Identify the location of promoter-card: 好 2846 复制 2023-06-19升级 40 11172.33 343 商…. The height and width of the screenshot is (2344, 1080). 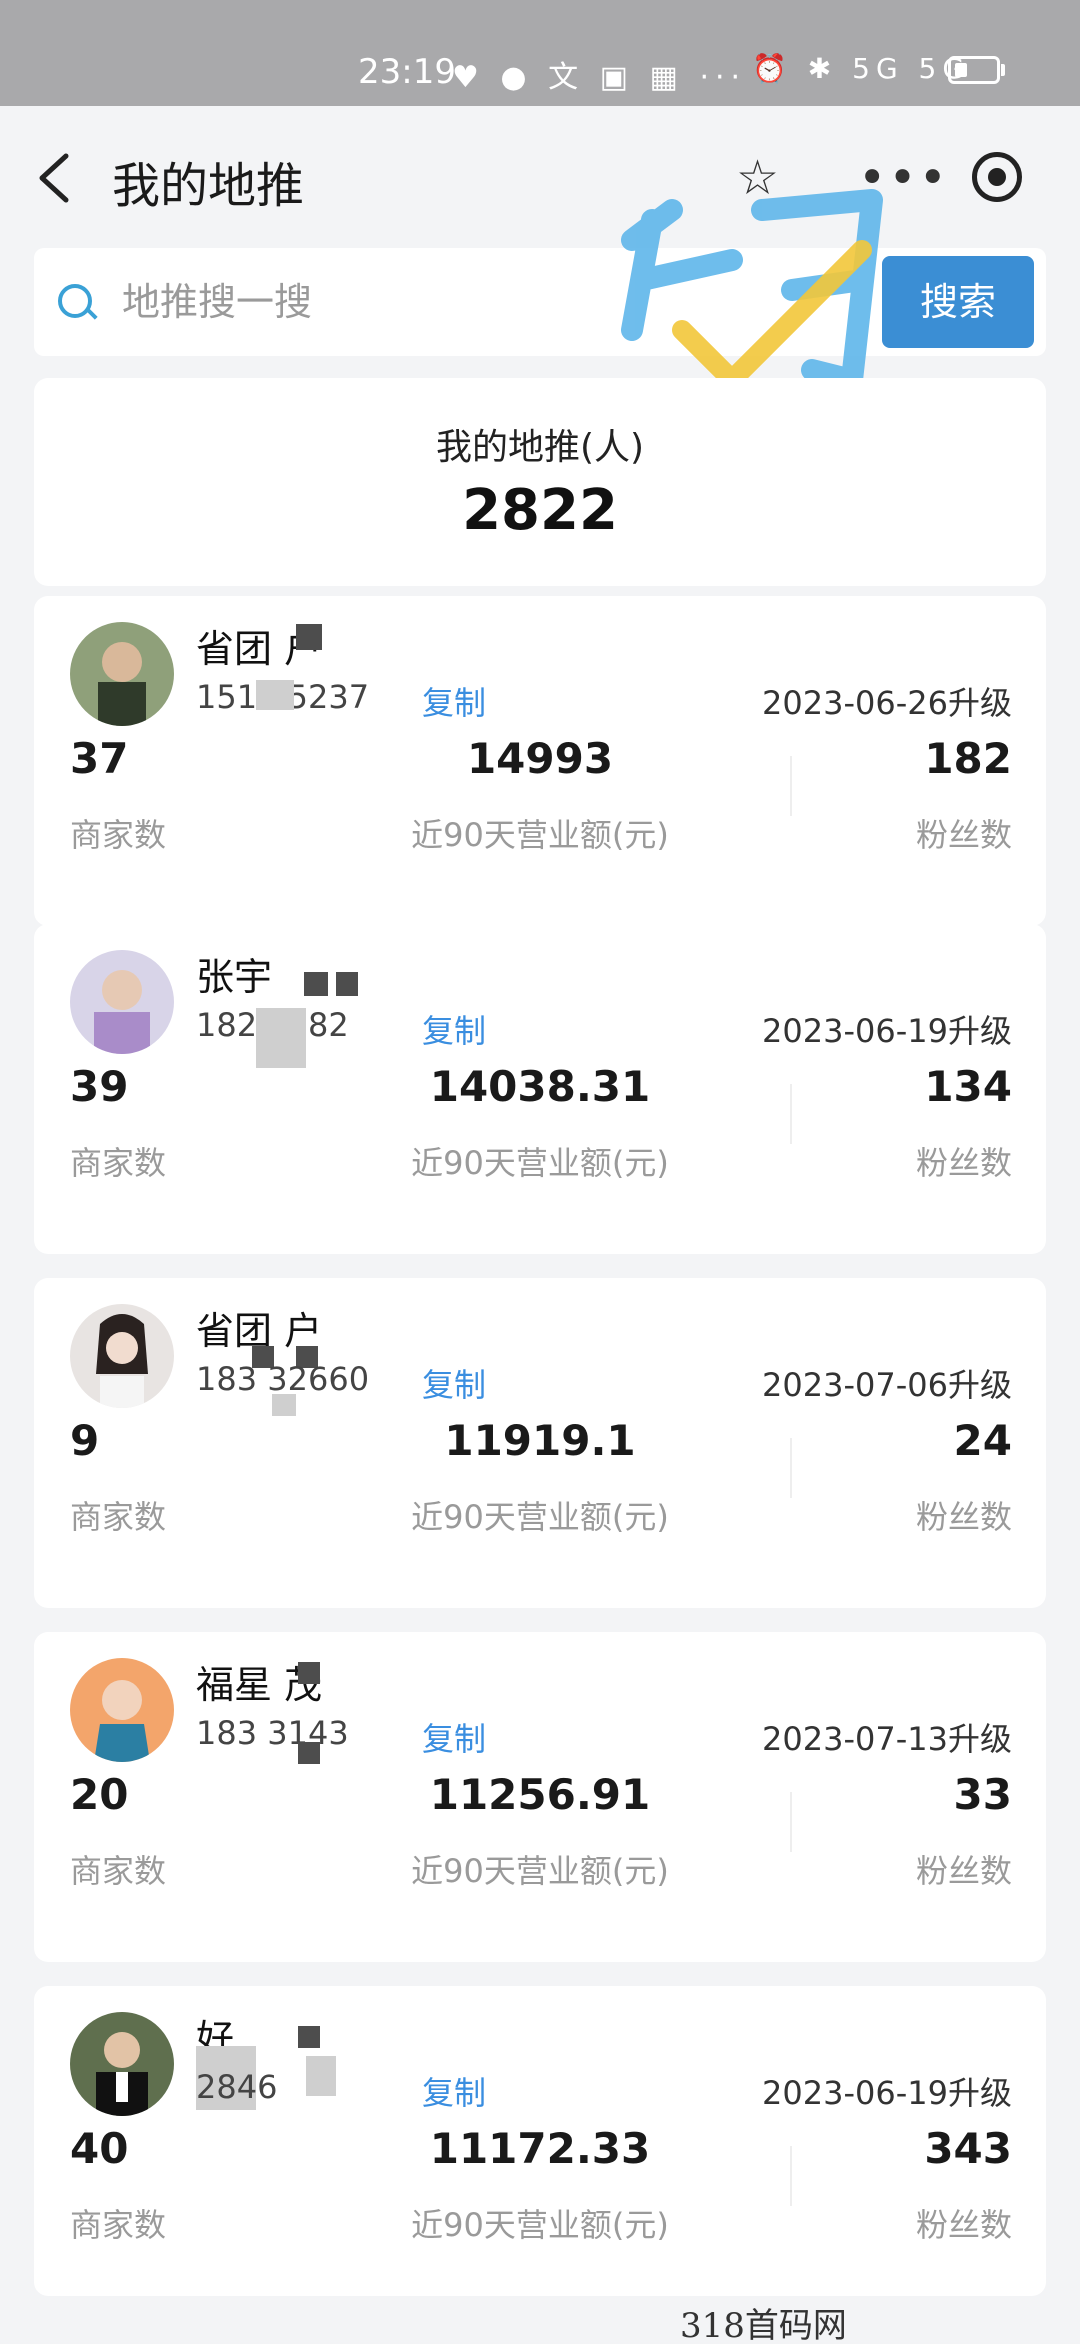
(540, 2141).